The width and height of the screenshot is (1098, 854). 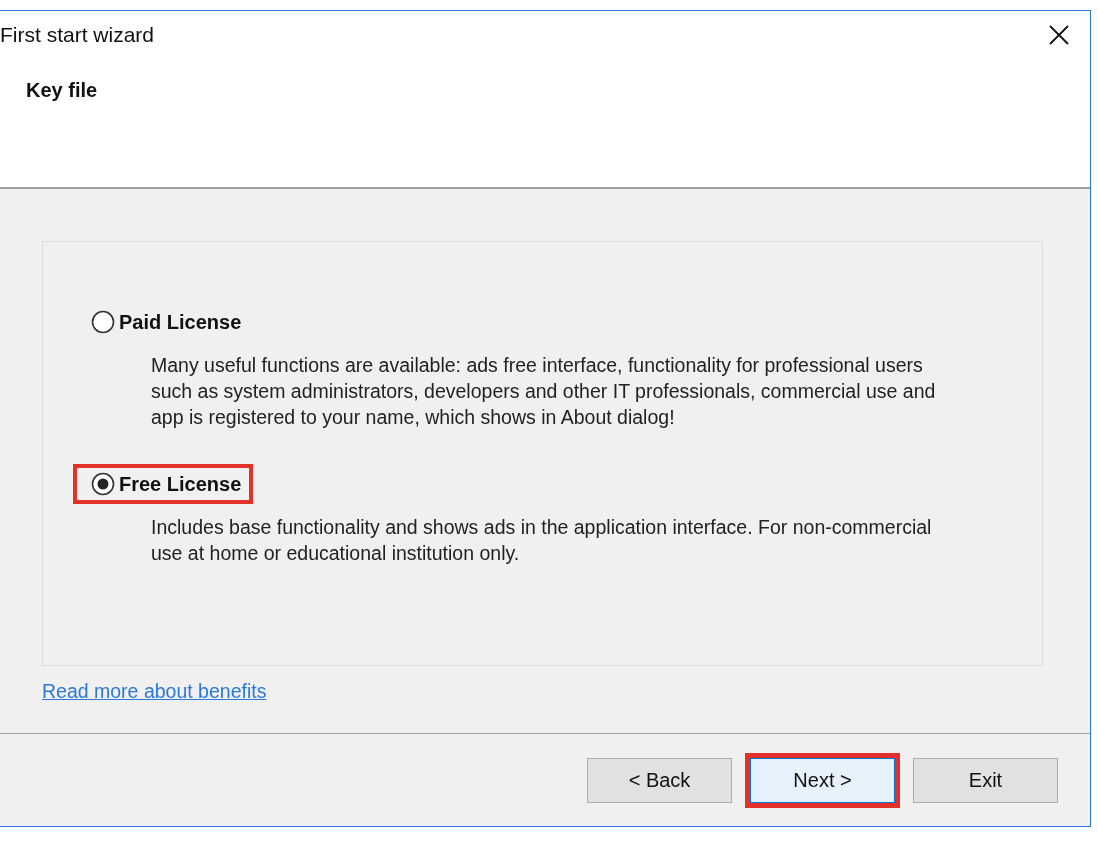 I want to click on window-title: First start wizard, so click(x=77, y=35).